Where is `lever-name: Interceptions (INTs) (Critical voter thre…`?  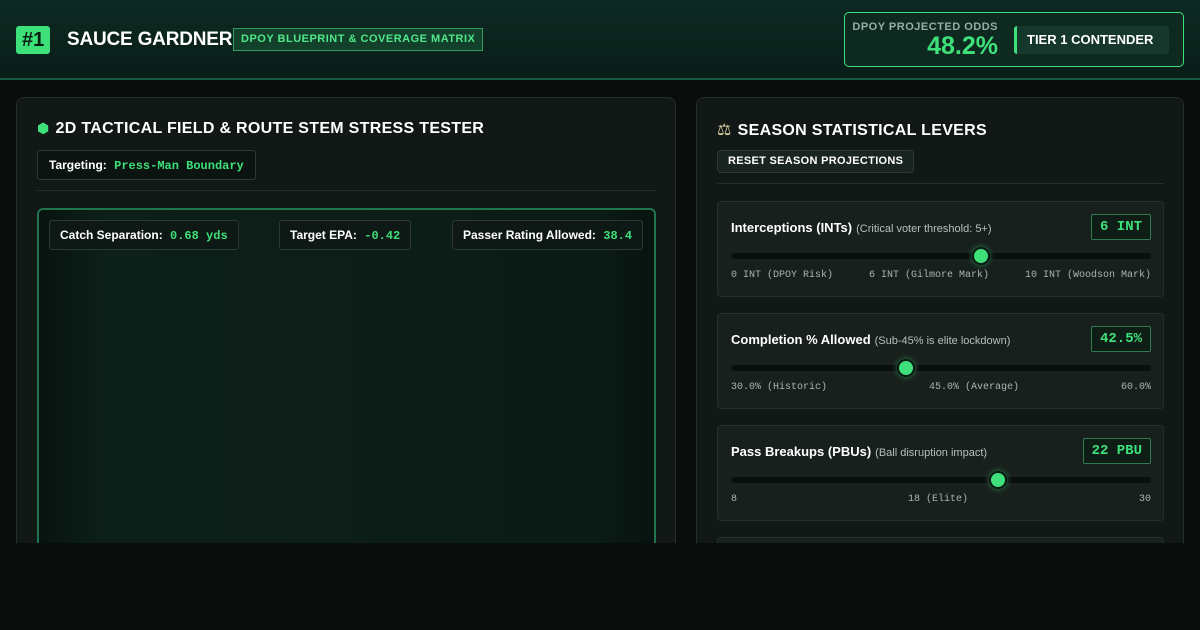 lever-name: Interceptions (INTs) (Critical voter thre… is located at coordinates (861, 227).